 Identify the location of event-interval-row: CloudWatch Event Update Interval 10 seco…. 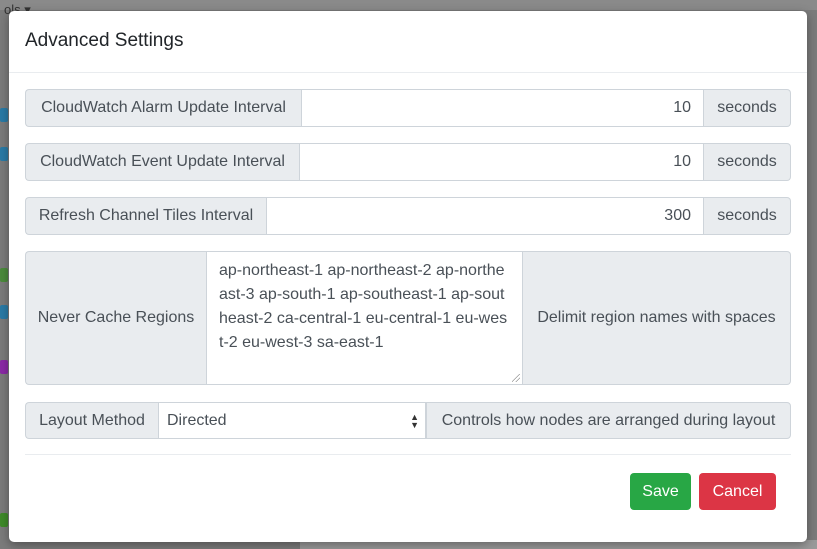
(408, 162).